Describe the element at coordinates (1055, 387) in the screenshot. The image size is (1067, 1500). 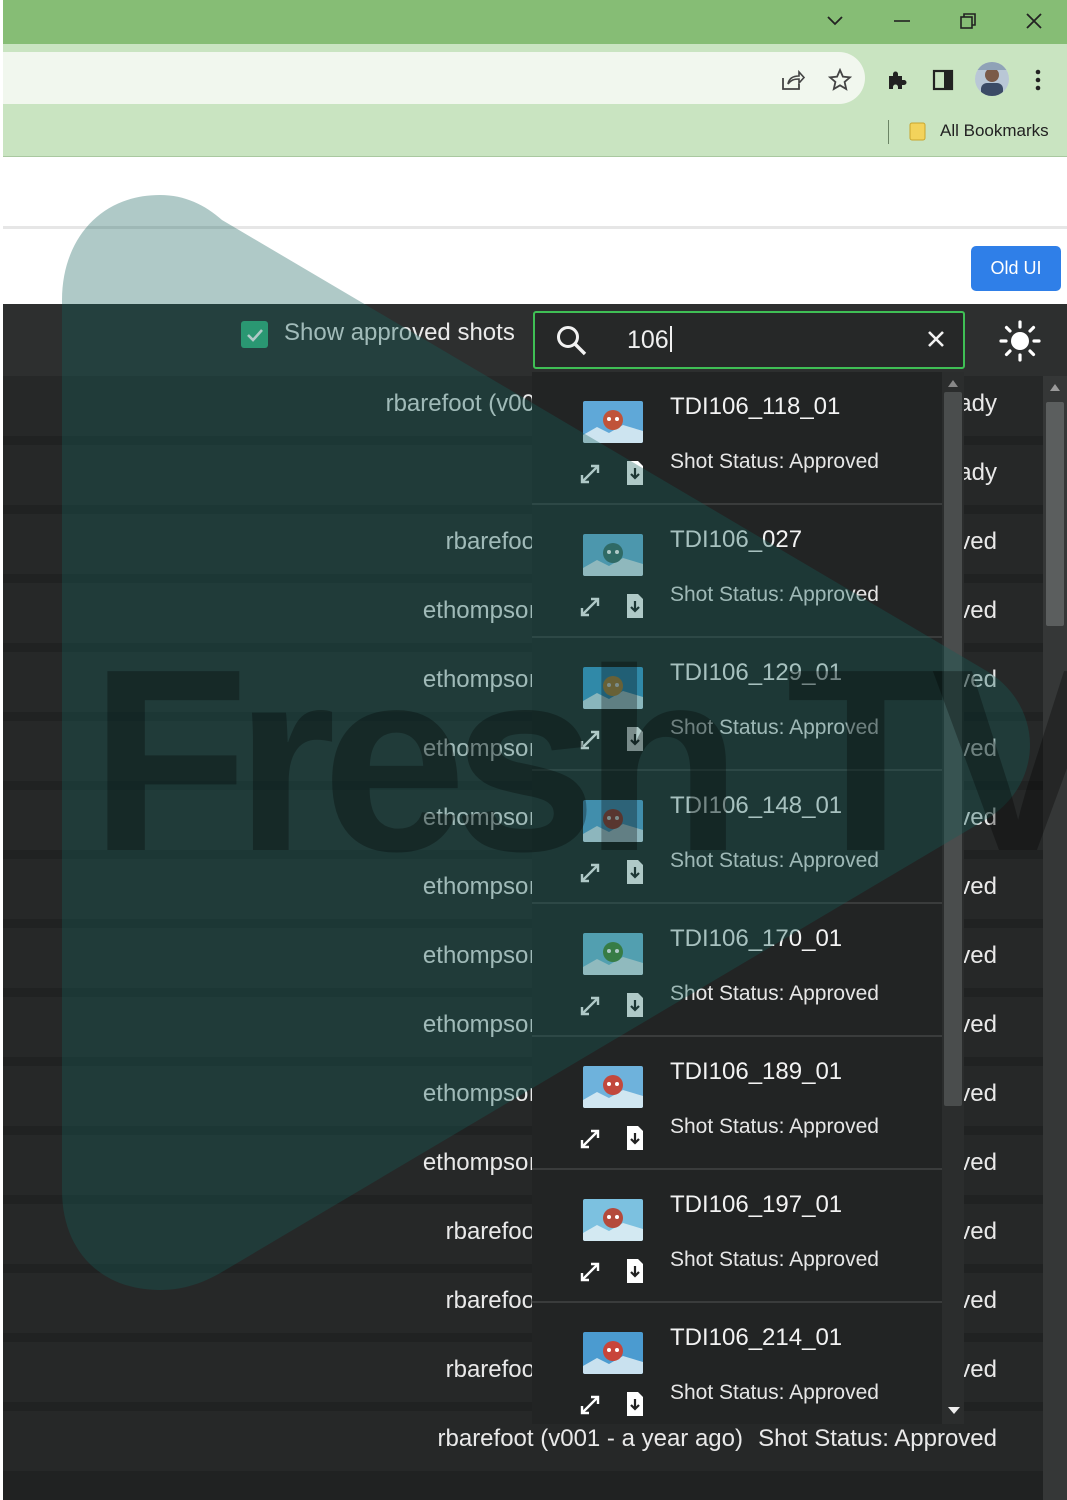
I see `scroll-up-arrow-icon` at that location.